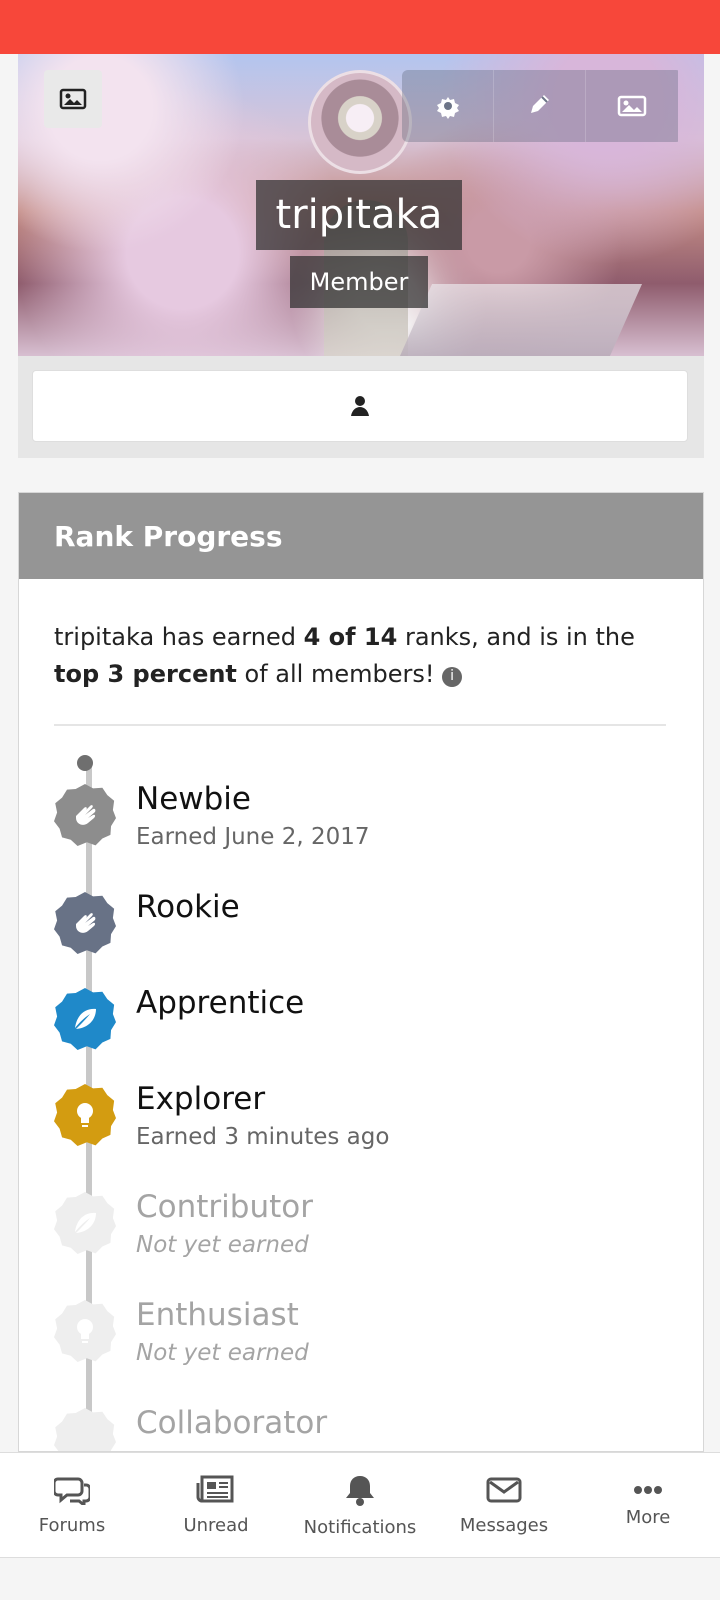 The image size is (720, 1600). Describe the element at coordinates (359, 282) in the screenshot. I see `member-group: Member` at that location.